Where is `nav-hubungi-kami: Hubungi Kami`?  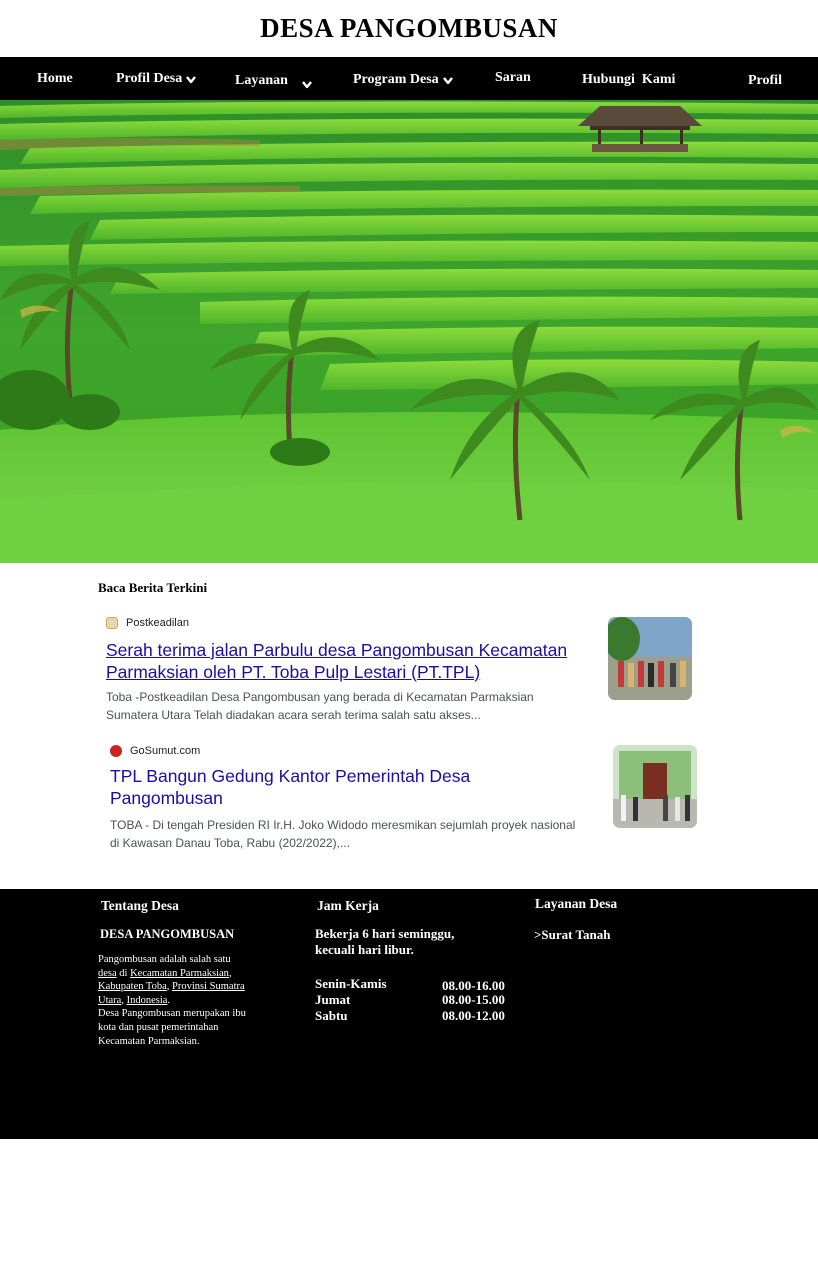 nav-hubungi-kami: Hubungi Kami is located at coordinates (628, 80).